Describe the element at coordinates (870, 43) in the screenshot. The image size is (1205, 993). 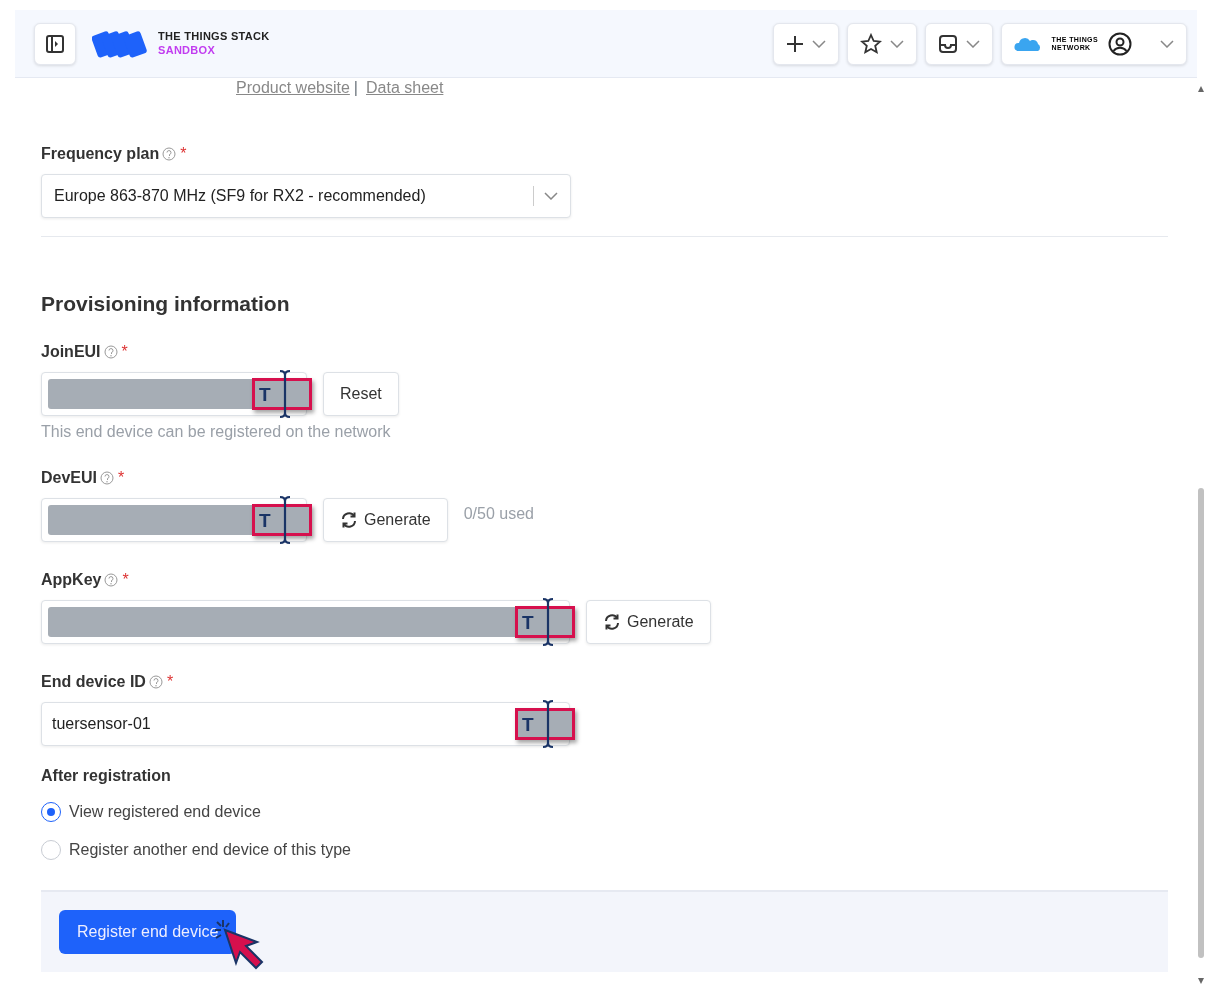
I see `star-icon` at that location.